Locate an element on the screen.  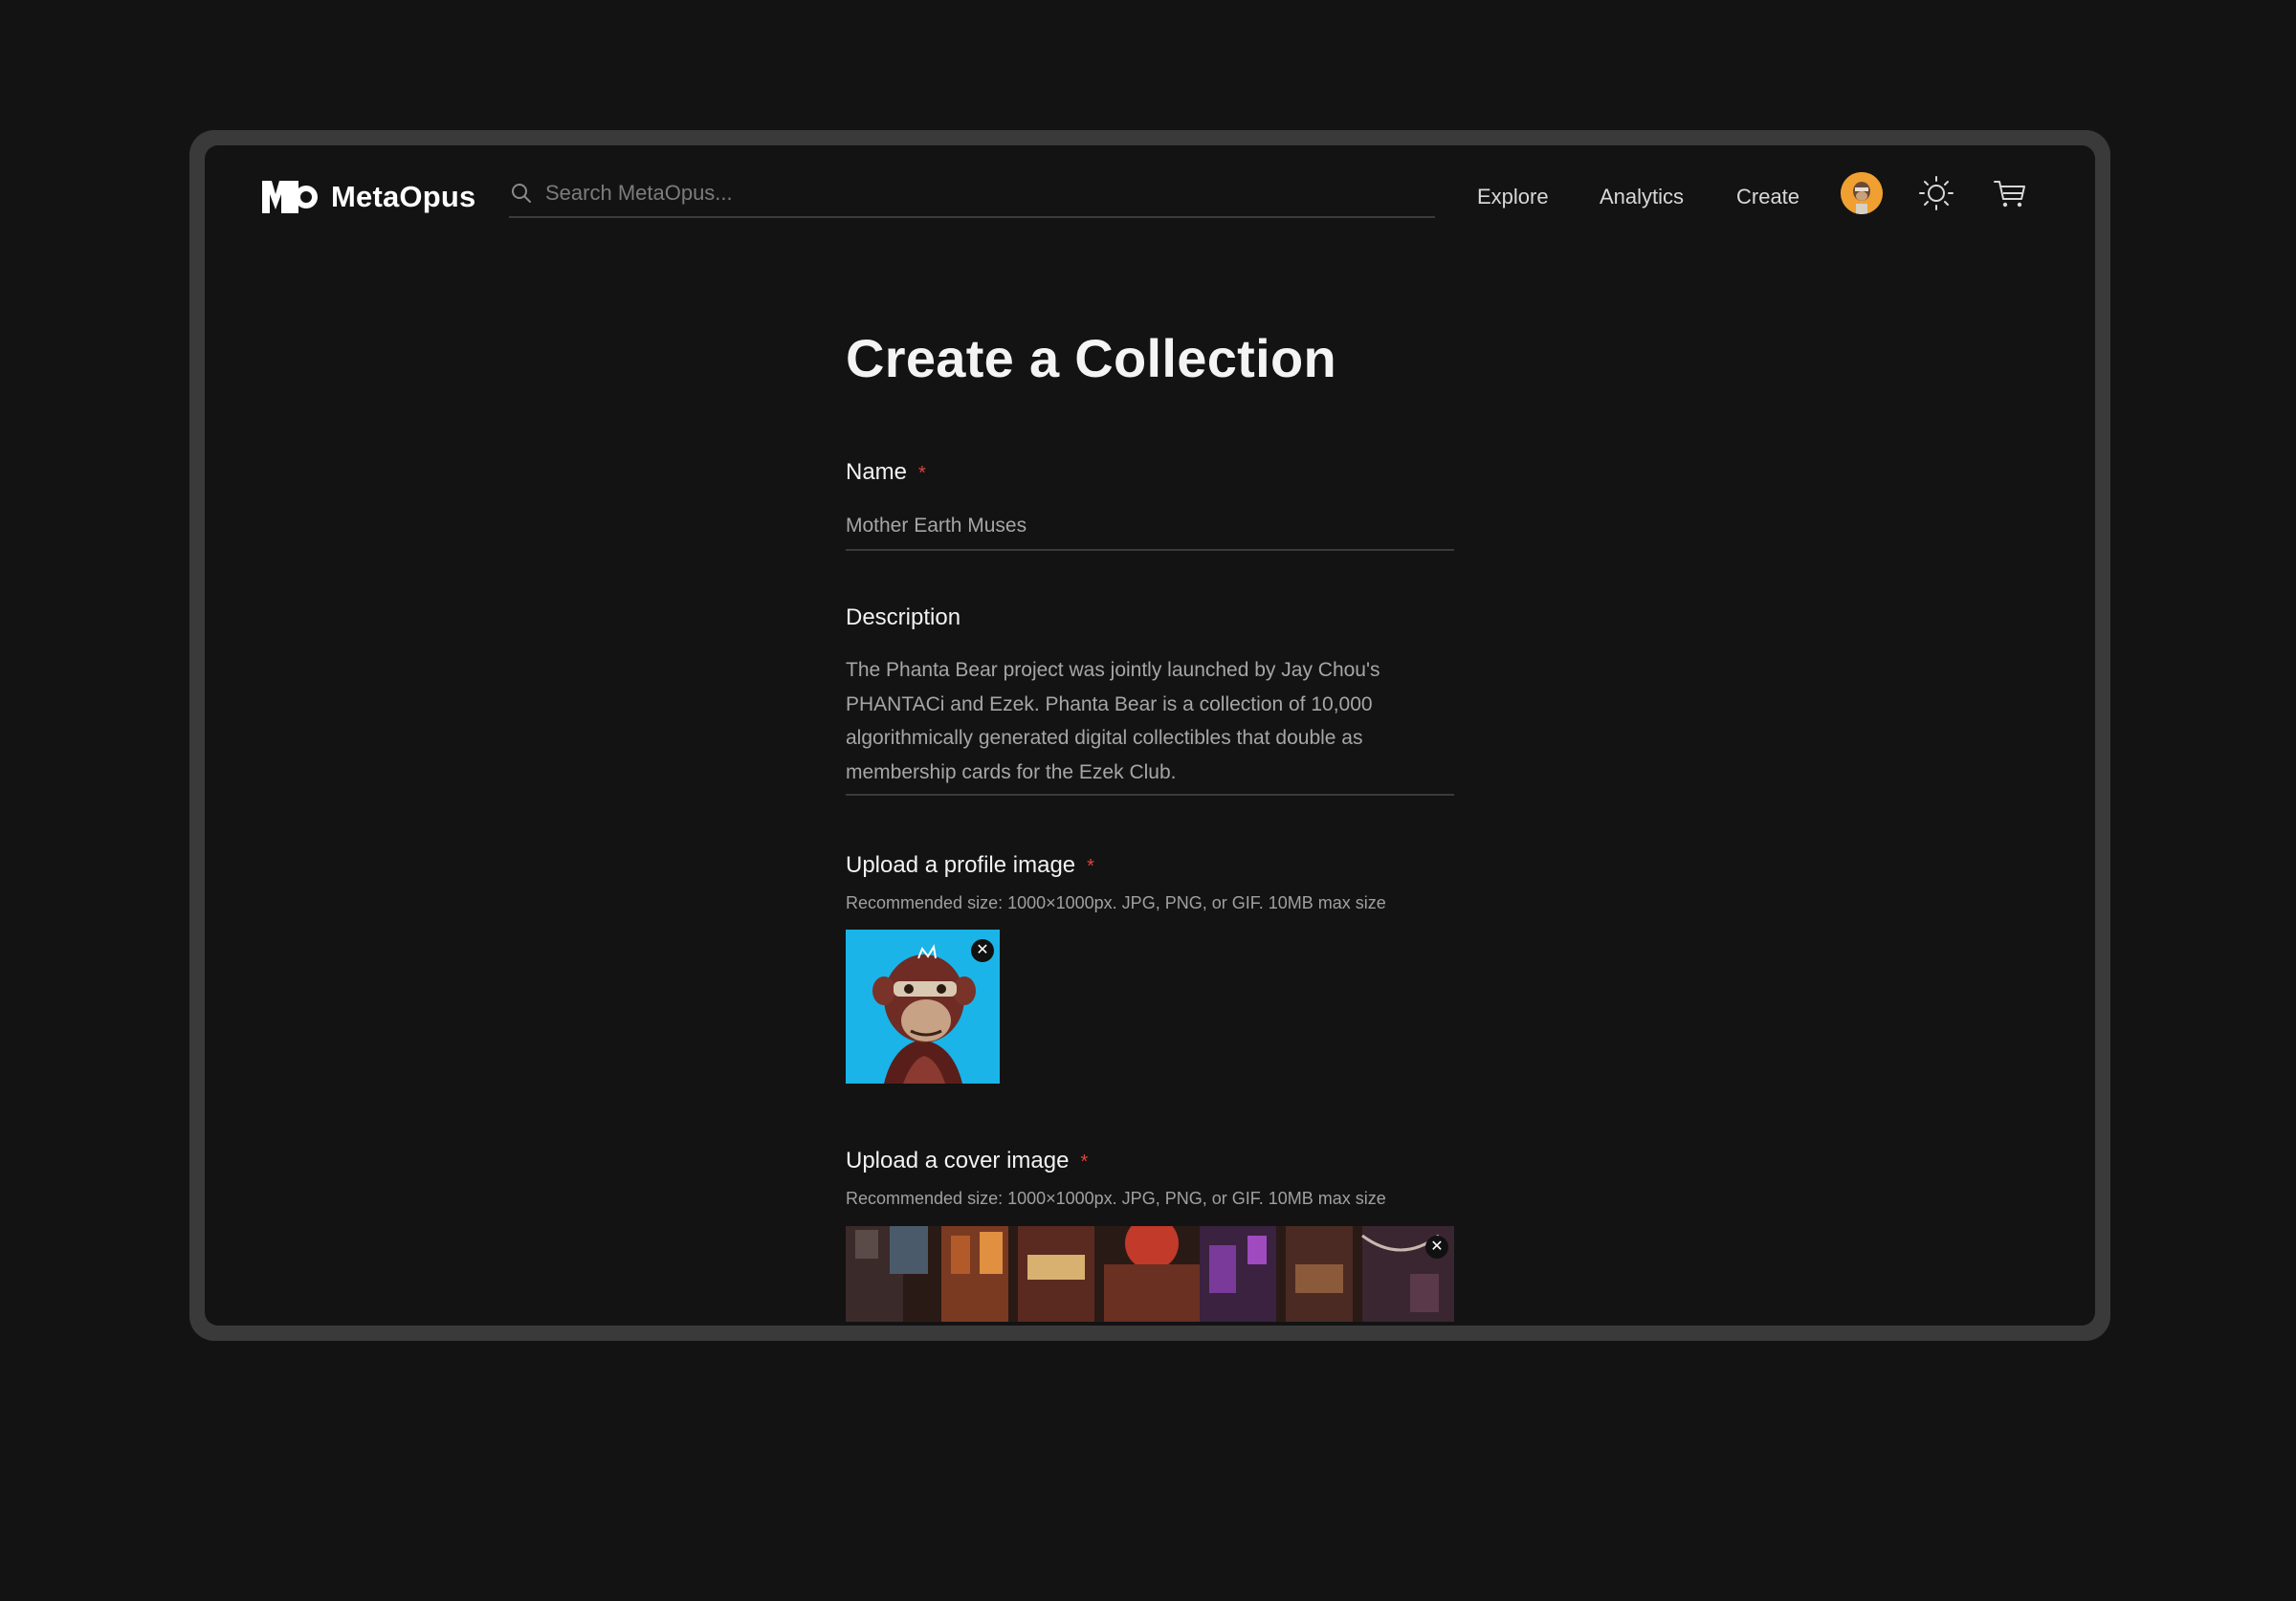
cover-image-label-text: Upload a cover image is located at coordinates (958, 1160).